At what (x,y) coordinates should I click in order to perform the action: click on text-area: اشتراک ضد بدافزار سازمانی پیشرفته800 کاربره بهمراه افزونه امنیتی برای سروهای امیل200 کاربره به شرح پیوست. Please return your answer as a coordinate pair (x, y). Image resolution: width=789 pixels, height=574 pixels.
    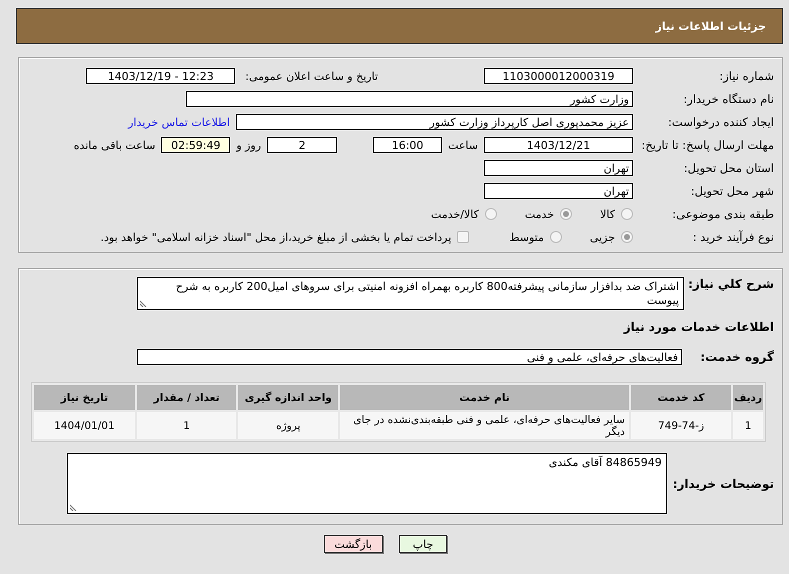
    Looking at the image, I should click on (410, 293).